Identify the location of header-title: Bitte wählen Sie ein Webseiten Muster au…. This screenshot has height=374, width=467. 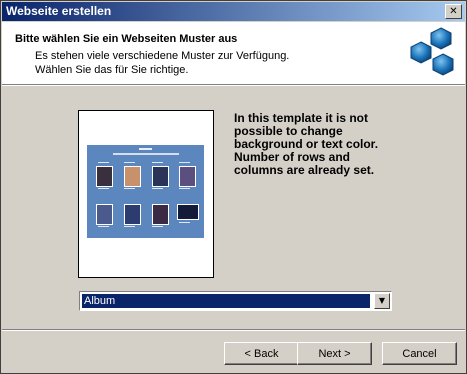
(126, 39).